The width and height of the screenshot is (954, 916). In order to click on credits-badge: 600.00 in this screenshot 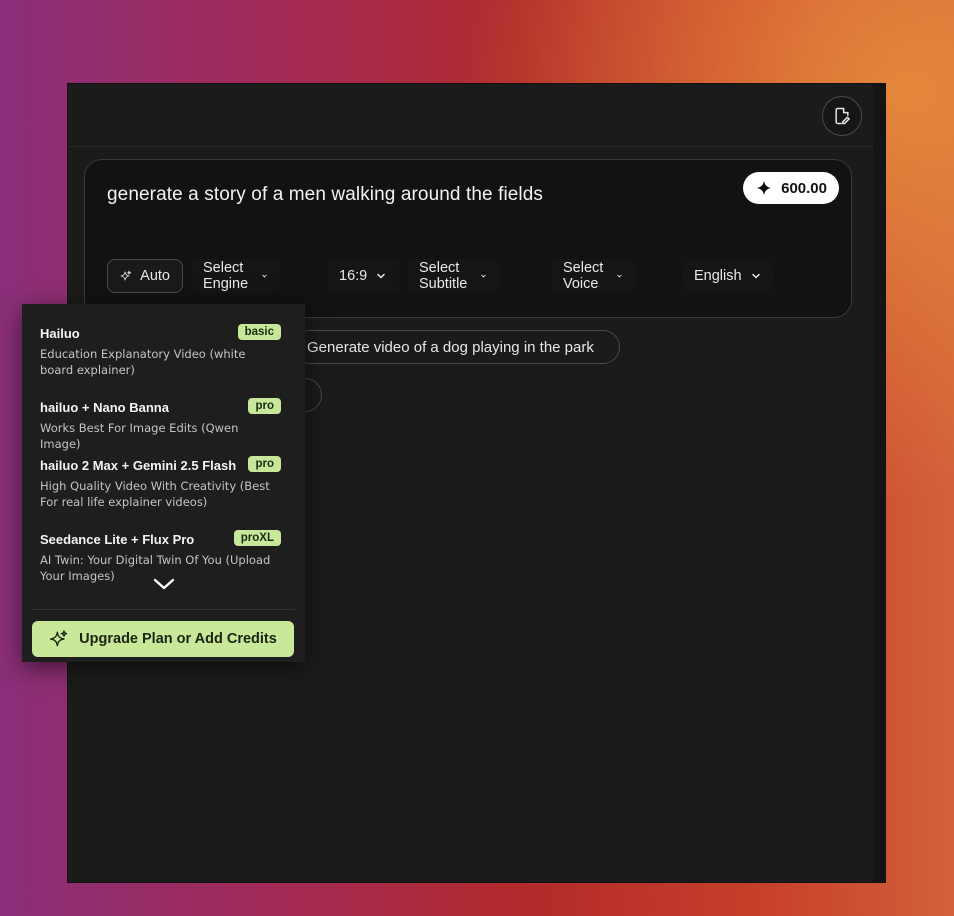, I will do `click(791, 188)`.